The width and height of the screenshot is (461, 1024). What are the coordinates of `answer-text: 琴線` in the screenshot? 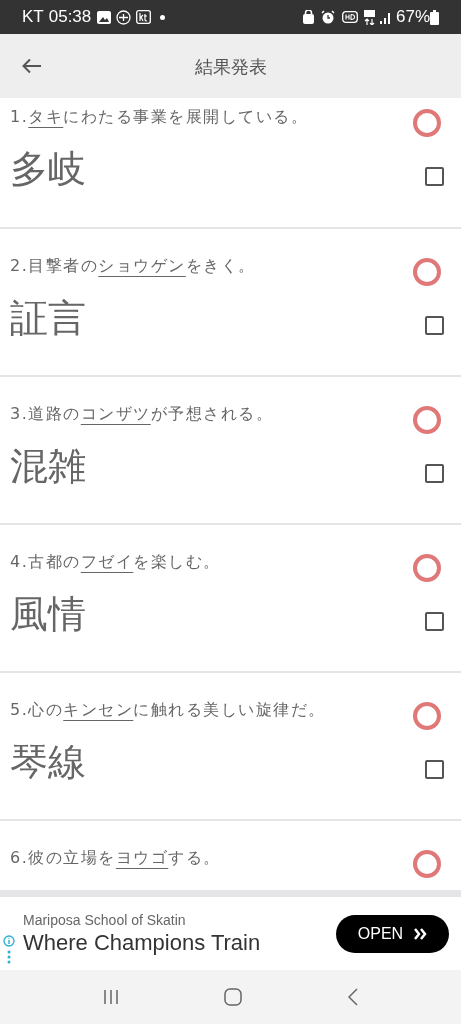 It's located at (48, 762).